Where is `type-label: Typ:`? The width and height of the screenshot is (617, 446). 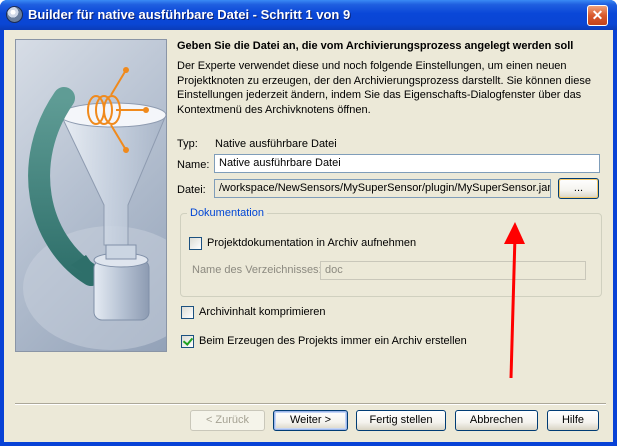
type-label: Typ: is located at coordinates (187, 144).